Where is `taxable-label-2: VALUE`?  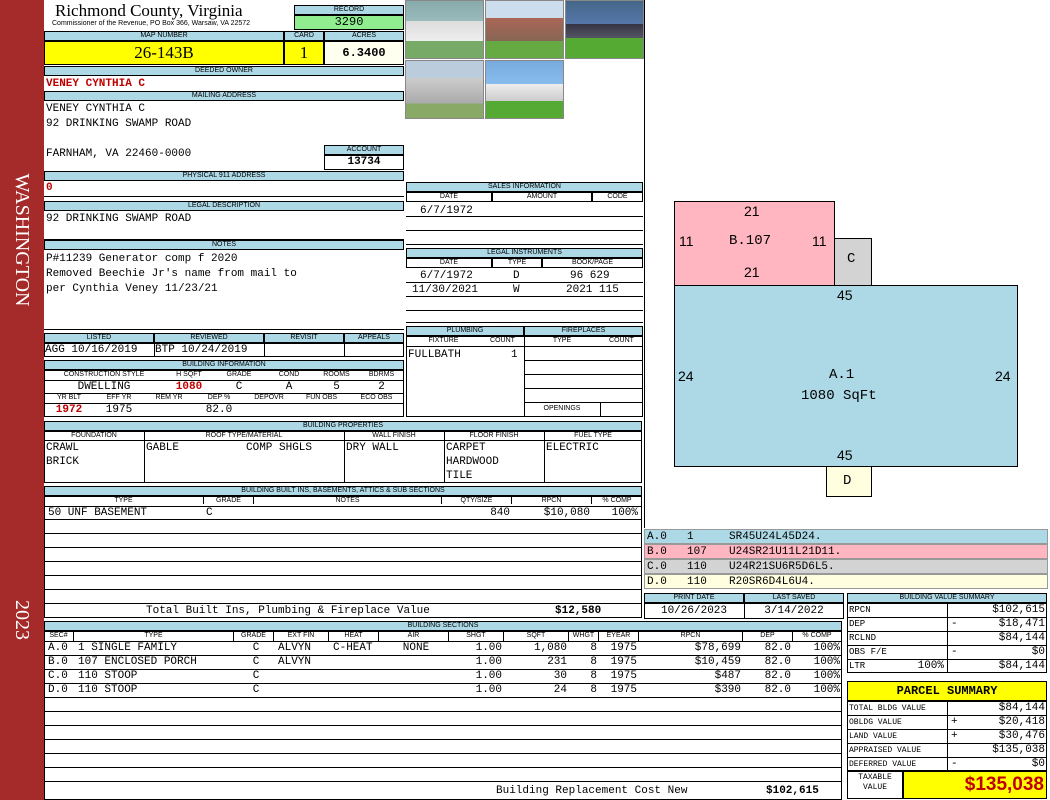 taxable-label-2: VALUE is located at coordinates (874, 787).